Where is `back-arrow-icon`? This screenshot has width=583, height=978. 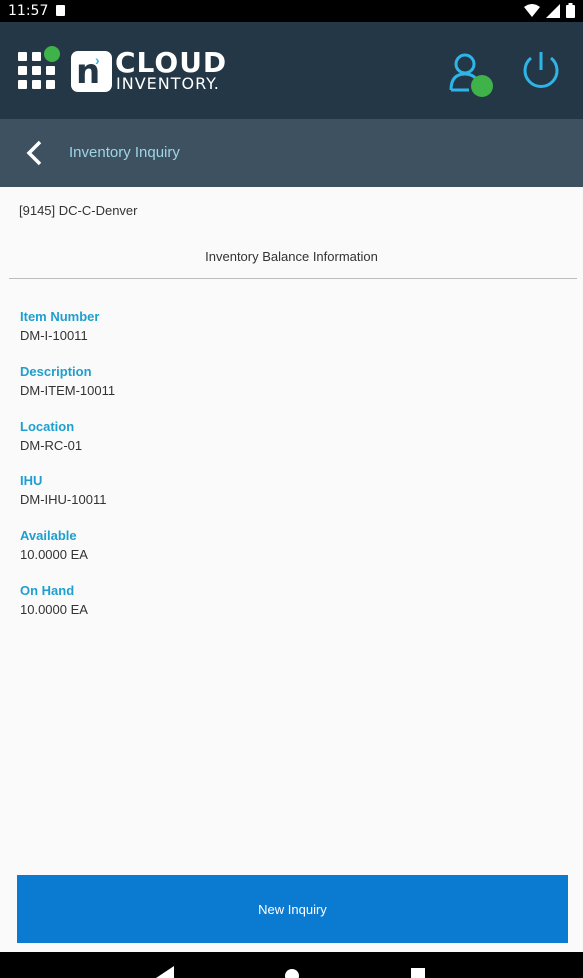 back-arrow-icon is located at coordinates (35, 153).